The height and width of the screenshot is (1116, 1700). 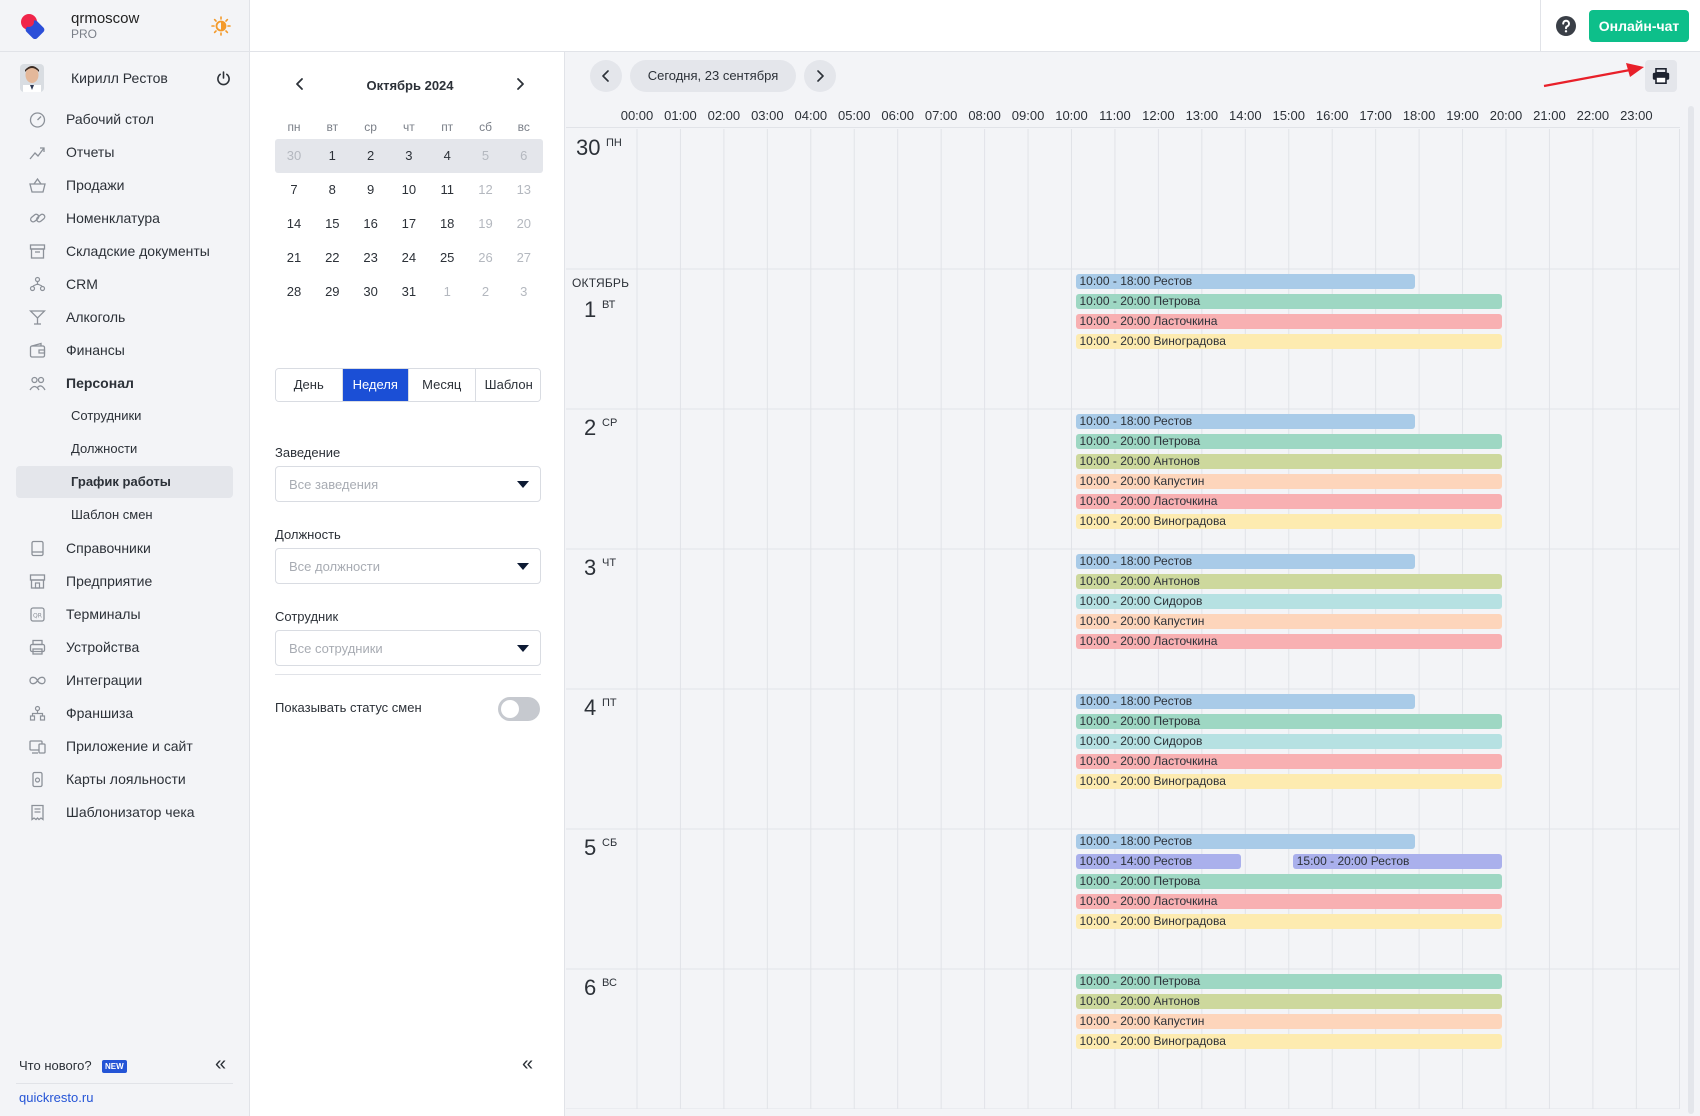 What do you see at coordinates (408, 566) in the screenshot?
I see `position-select: Все должности` at bounding box center [408, 566].